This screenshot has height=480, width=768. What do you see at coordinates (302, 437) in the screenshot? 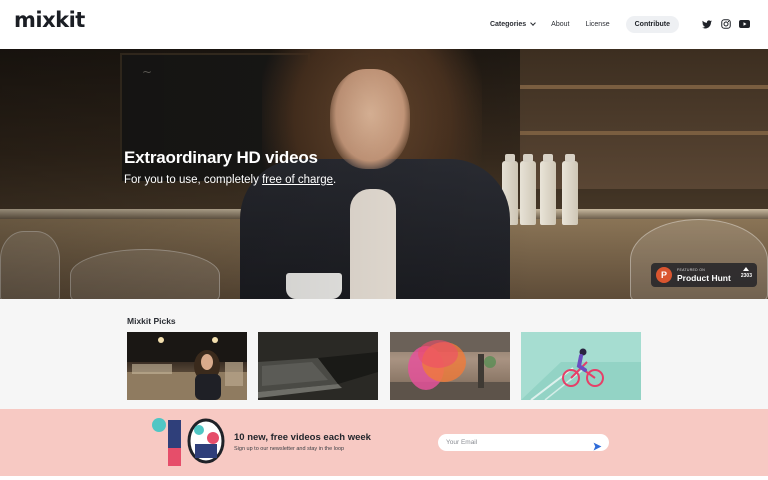
I see `newsletter-title: 10 new, free videos each week` at bounding box center [302, 437].